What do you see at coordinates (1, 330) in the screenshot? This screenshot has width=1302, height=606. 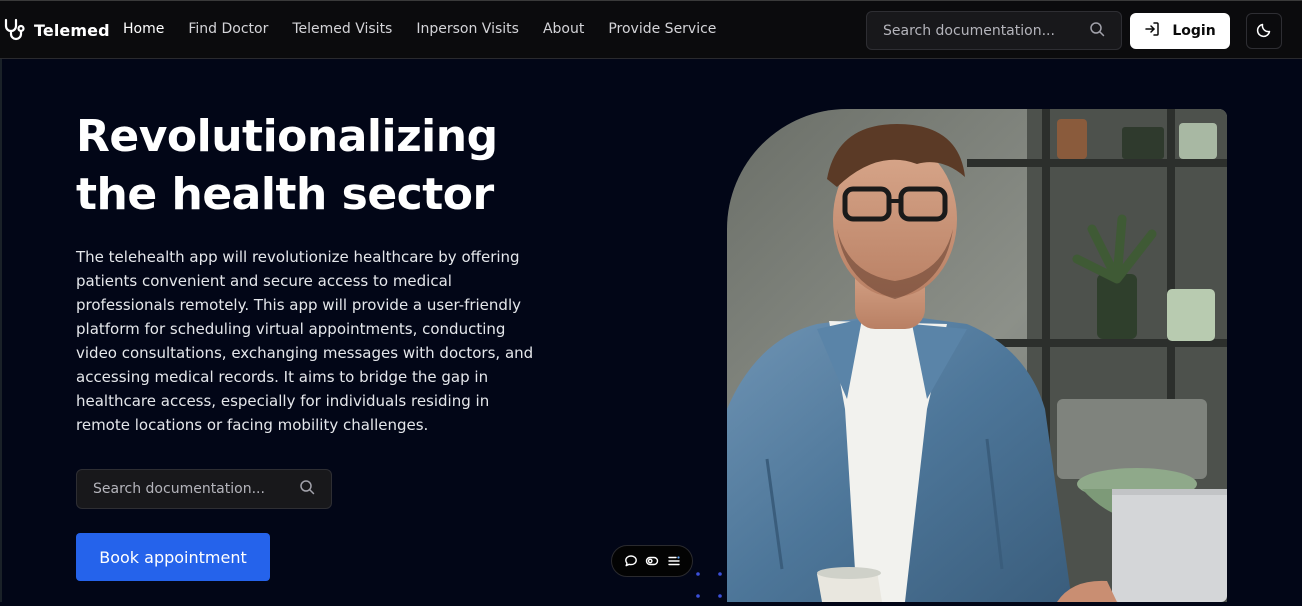 I see `left-edge-divider` at bounding box center [1, 330].